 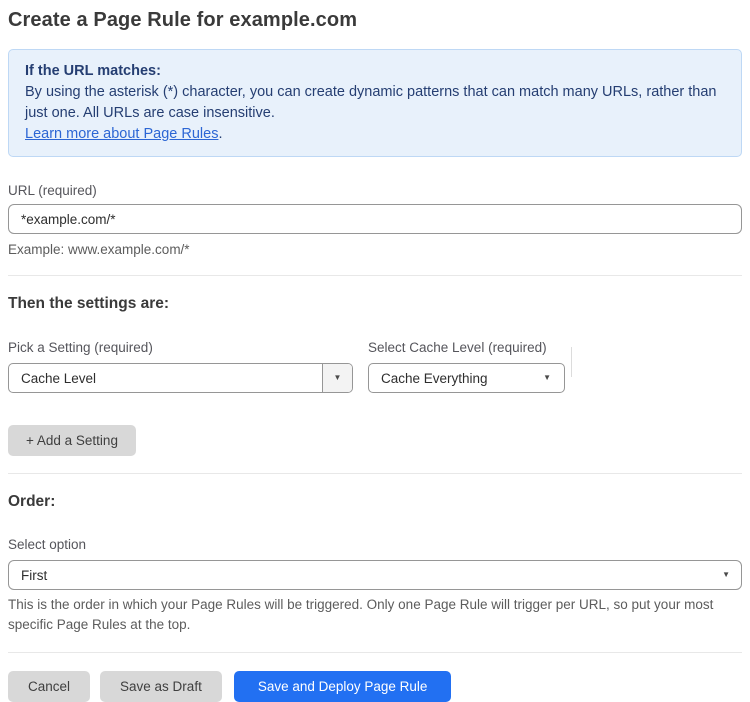 I want to click on cache-level-label: Select Cache Level (required), so click(x=457, y=347).